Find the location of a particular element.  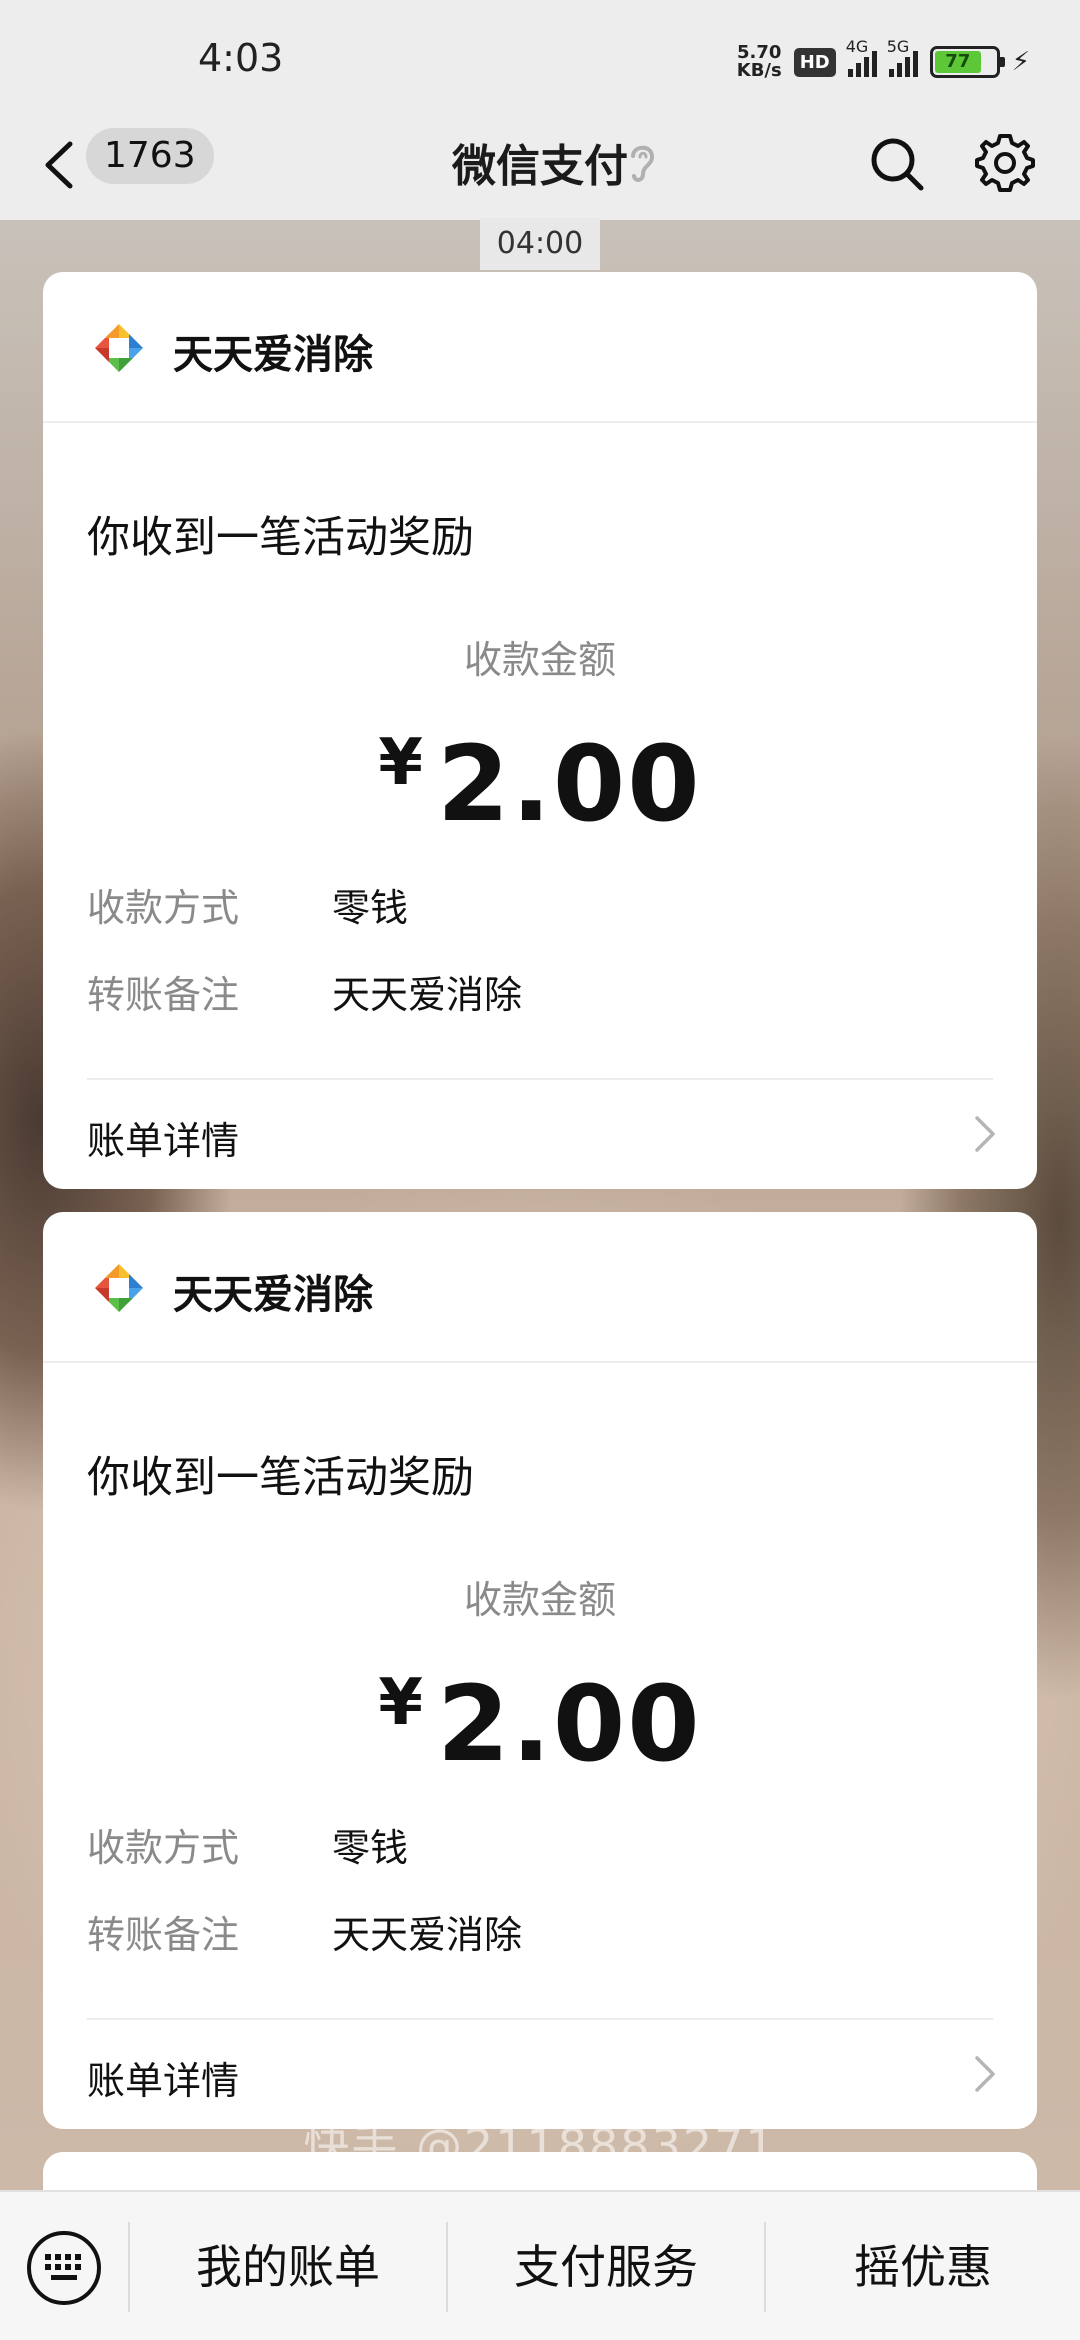

battery-icon: 77 is located at coordinates (967, 62).